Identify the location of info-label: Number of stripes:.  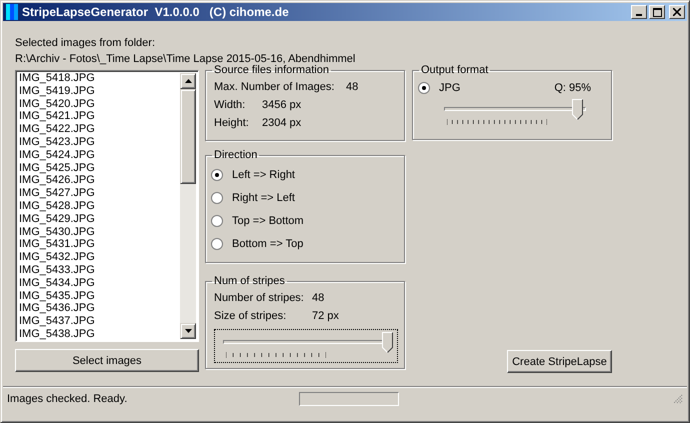
(259, 298).